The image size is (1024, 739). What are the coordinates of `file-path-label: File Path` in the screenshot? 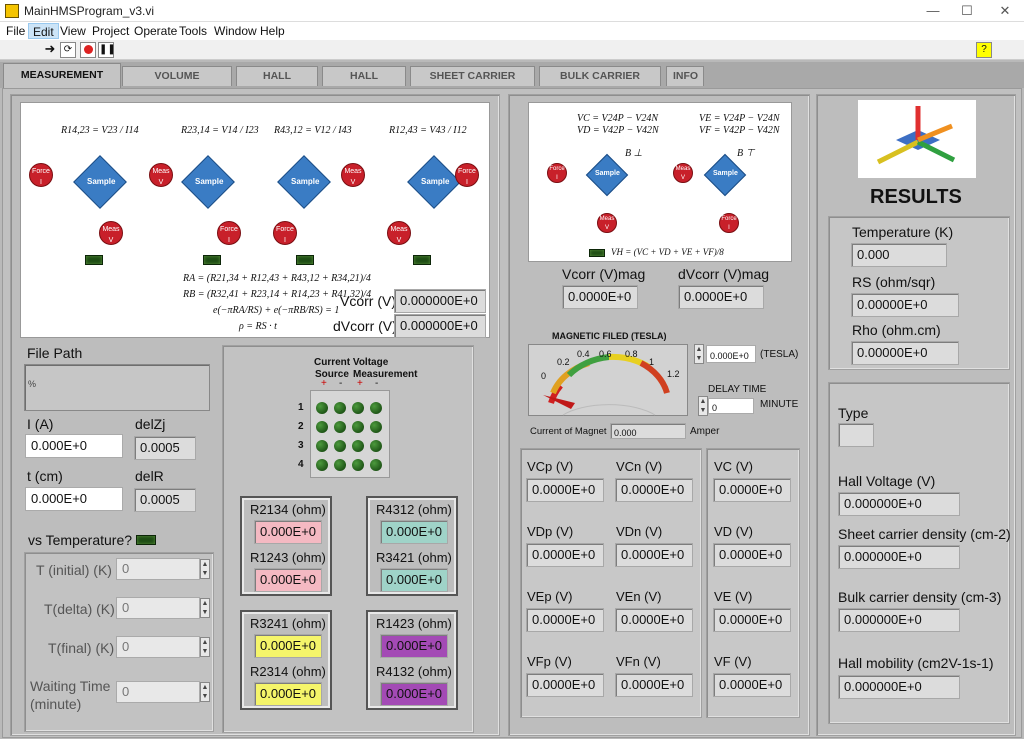 It's located at (55, 353).